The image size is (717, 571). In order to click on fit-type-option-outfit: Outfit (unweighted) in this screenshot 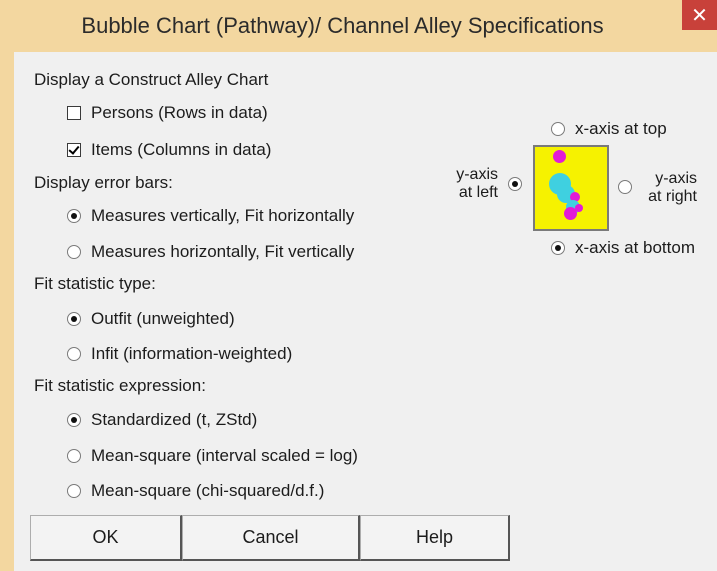, I will do `click(151, 319)`.